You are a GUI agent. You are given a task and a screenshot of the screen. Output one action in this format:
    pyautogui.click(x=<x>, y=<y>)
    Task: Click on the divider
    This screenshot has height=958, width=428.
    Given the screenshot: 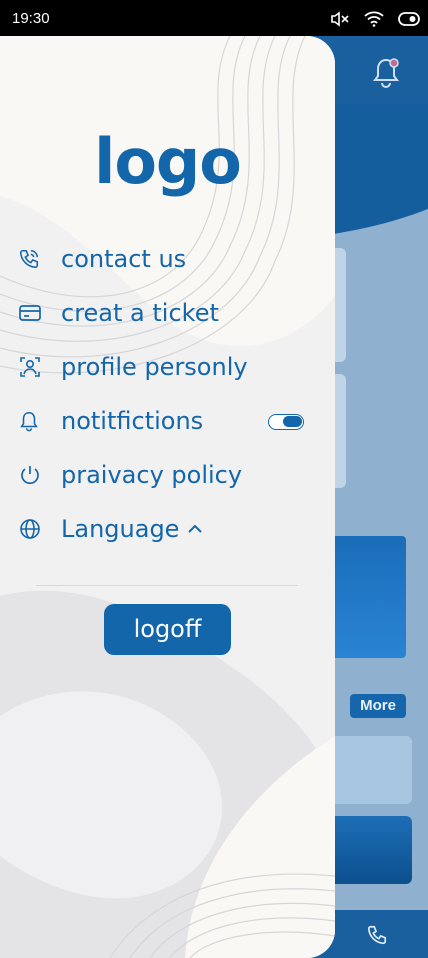 What is the action you would take?
    pyautogui.click(x=167, y=585)
    